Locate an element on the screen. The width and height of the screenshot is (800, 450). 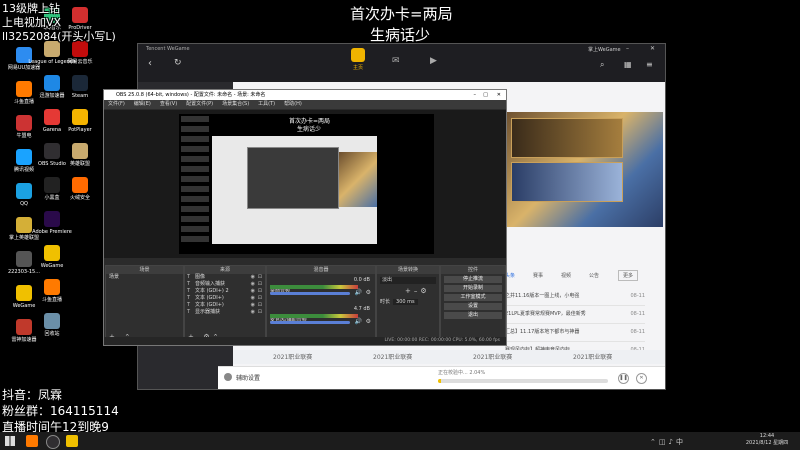
control-button: 退出 is located at coordinates (473, 315).